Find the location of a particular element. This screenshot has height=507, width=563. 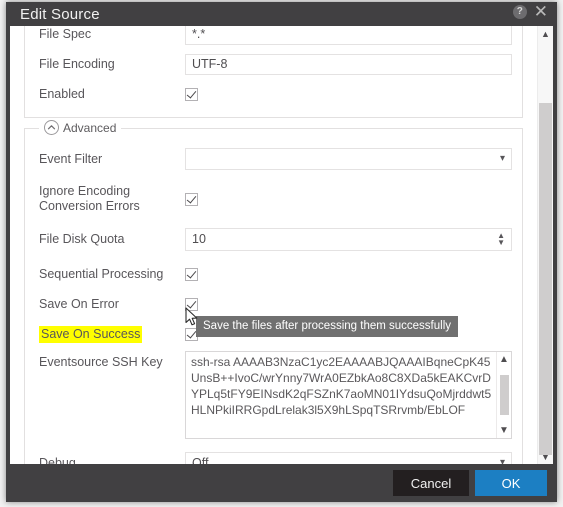

scroll-up-icon: ▲ is located at coordinates (545, 33).